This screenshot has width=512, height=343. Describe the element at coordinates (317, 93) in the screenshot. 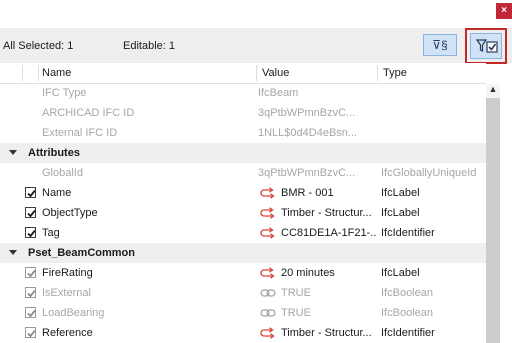

I see `property-value: IfcBeam` at that location.